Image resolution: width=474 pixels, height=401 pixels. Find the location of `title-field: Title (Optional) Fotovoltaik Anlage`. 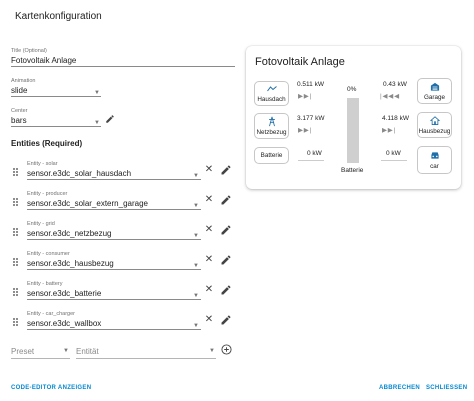

title-field: Title (Optional) Fotovoltaik Anlage is located at coordinates (123, 57).